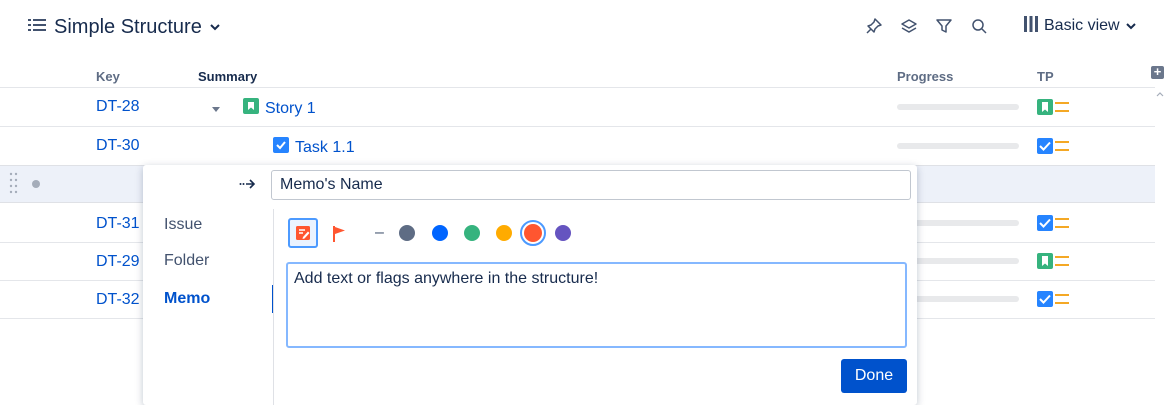 The image size is (1165, 405). I want to click on color-option-gray, so click(407, 233).